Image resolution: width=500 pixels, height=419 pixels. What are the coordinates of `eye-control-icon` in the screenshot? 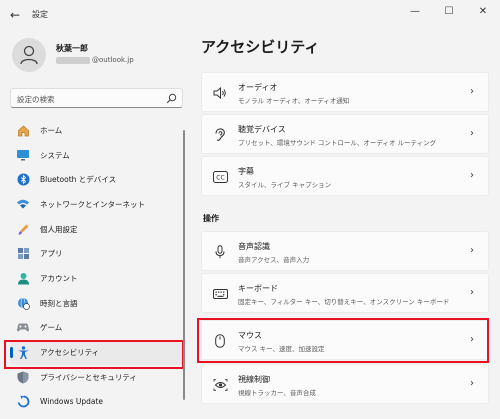 It's located at (220, 385).